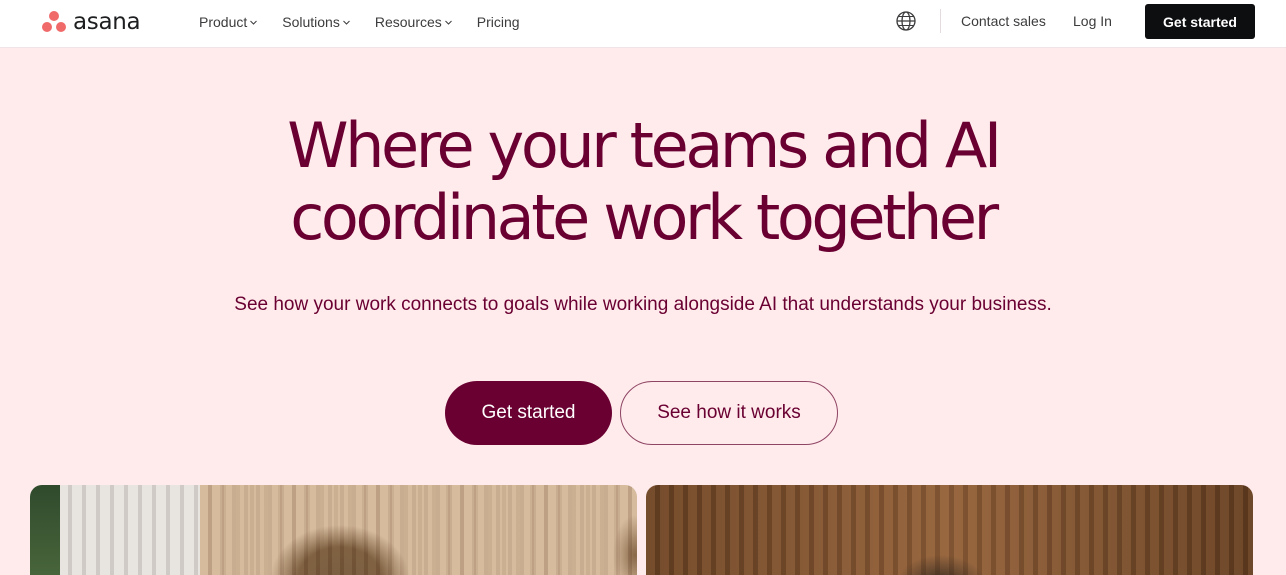  Describe the element at coordinates (311, 22) in the screenshot. I see `nav-item-label: Solutions` at that location.